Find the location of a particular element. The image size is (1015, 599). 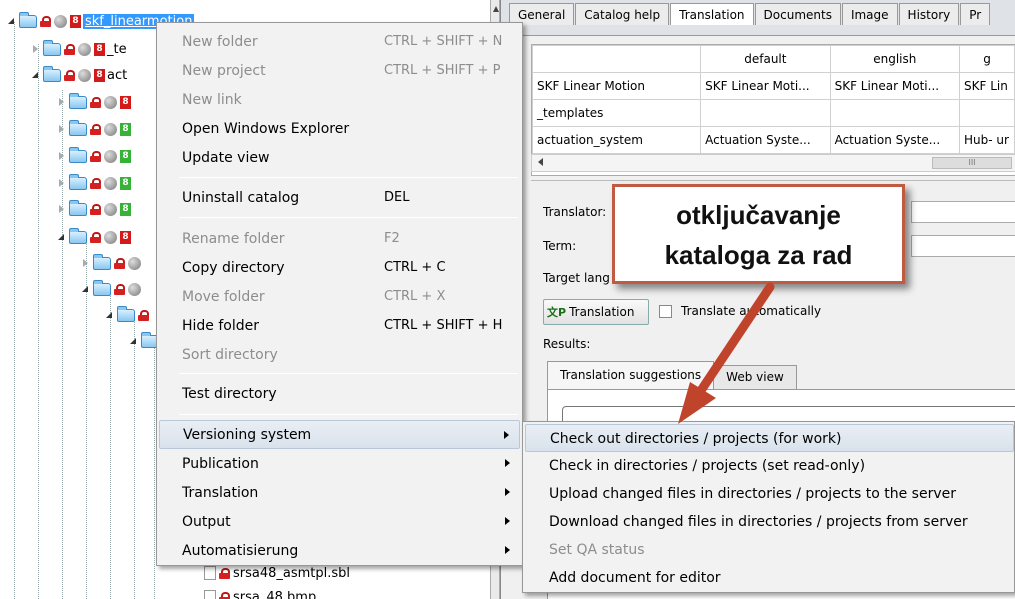

menu-item-rename-folder: Rename folder F2 is located at coordinates (339, 238).